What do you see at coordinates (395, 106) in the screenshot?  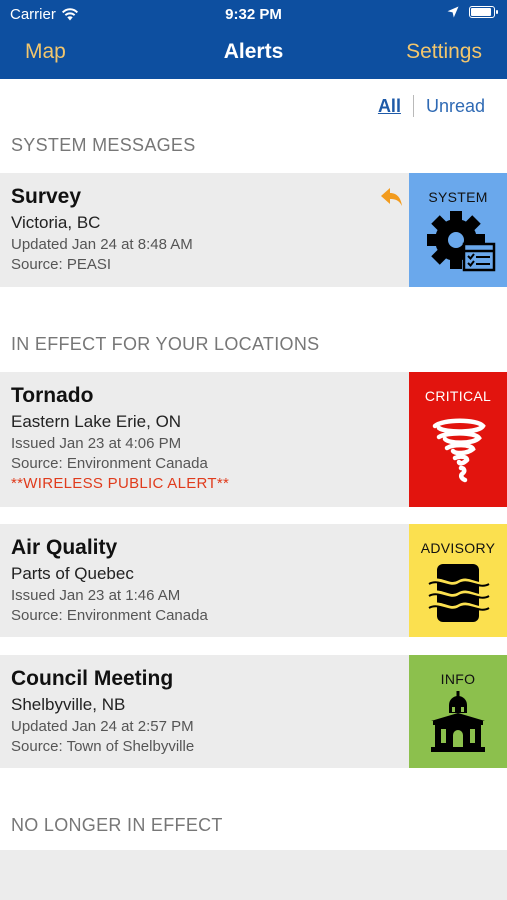 I see `filter-all-tab: All` at bounding box center [395, 106].